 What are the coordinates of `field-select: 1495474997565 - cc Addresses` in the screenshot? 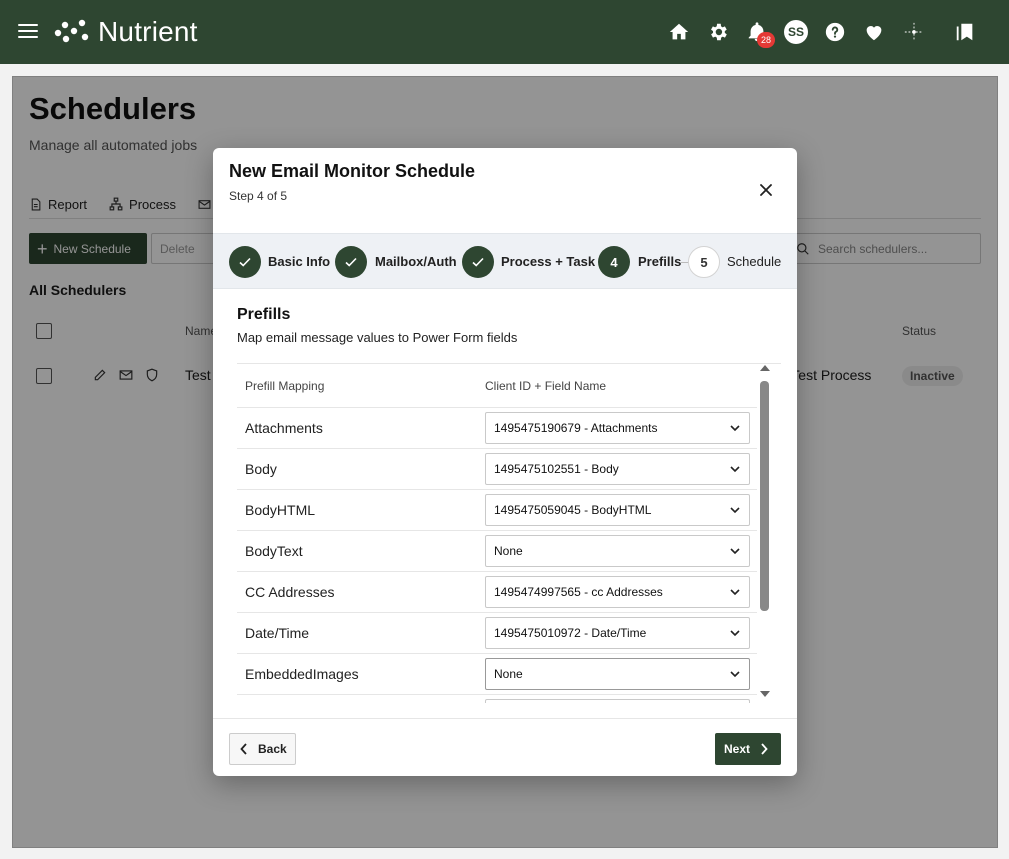 It's located at (617, 592).